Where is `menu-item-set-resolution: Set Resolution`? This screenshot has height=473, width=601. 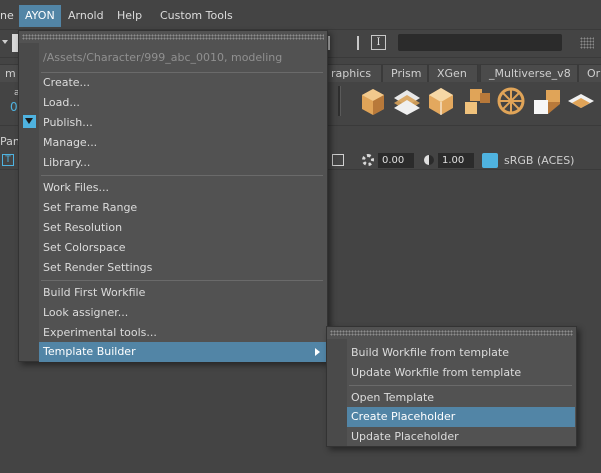
menu-item-set-resolution: Set Resolution is located at coordinates (182, 228).